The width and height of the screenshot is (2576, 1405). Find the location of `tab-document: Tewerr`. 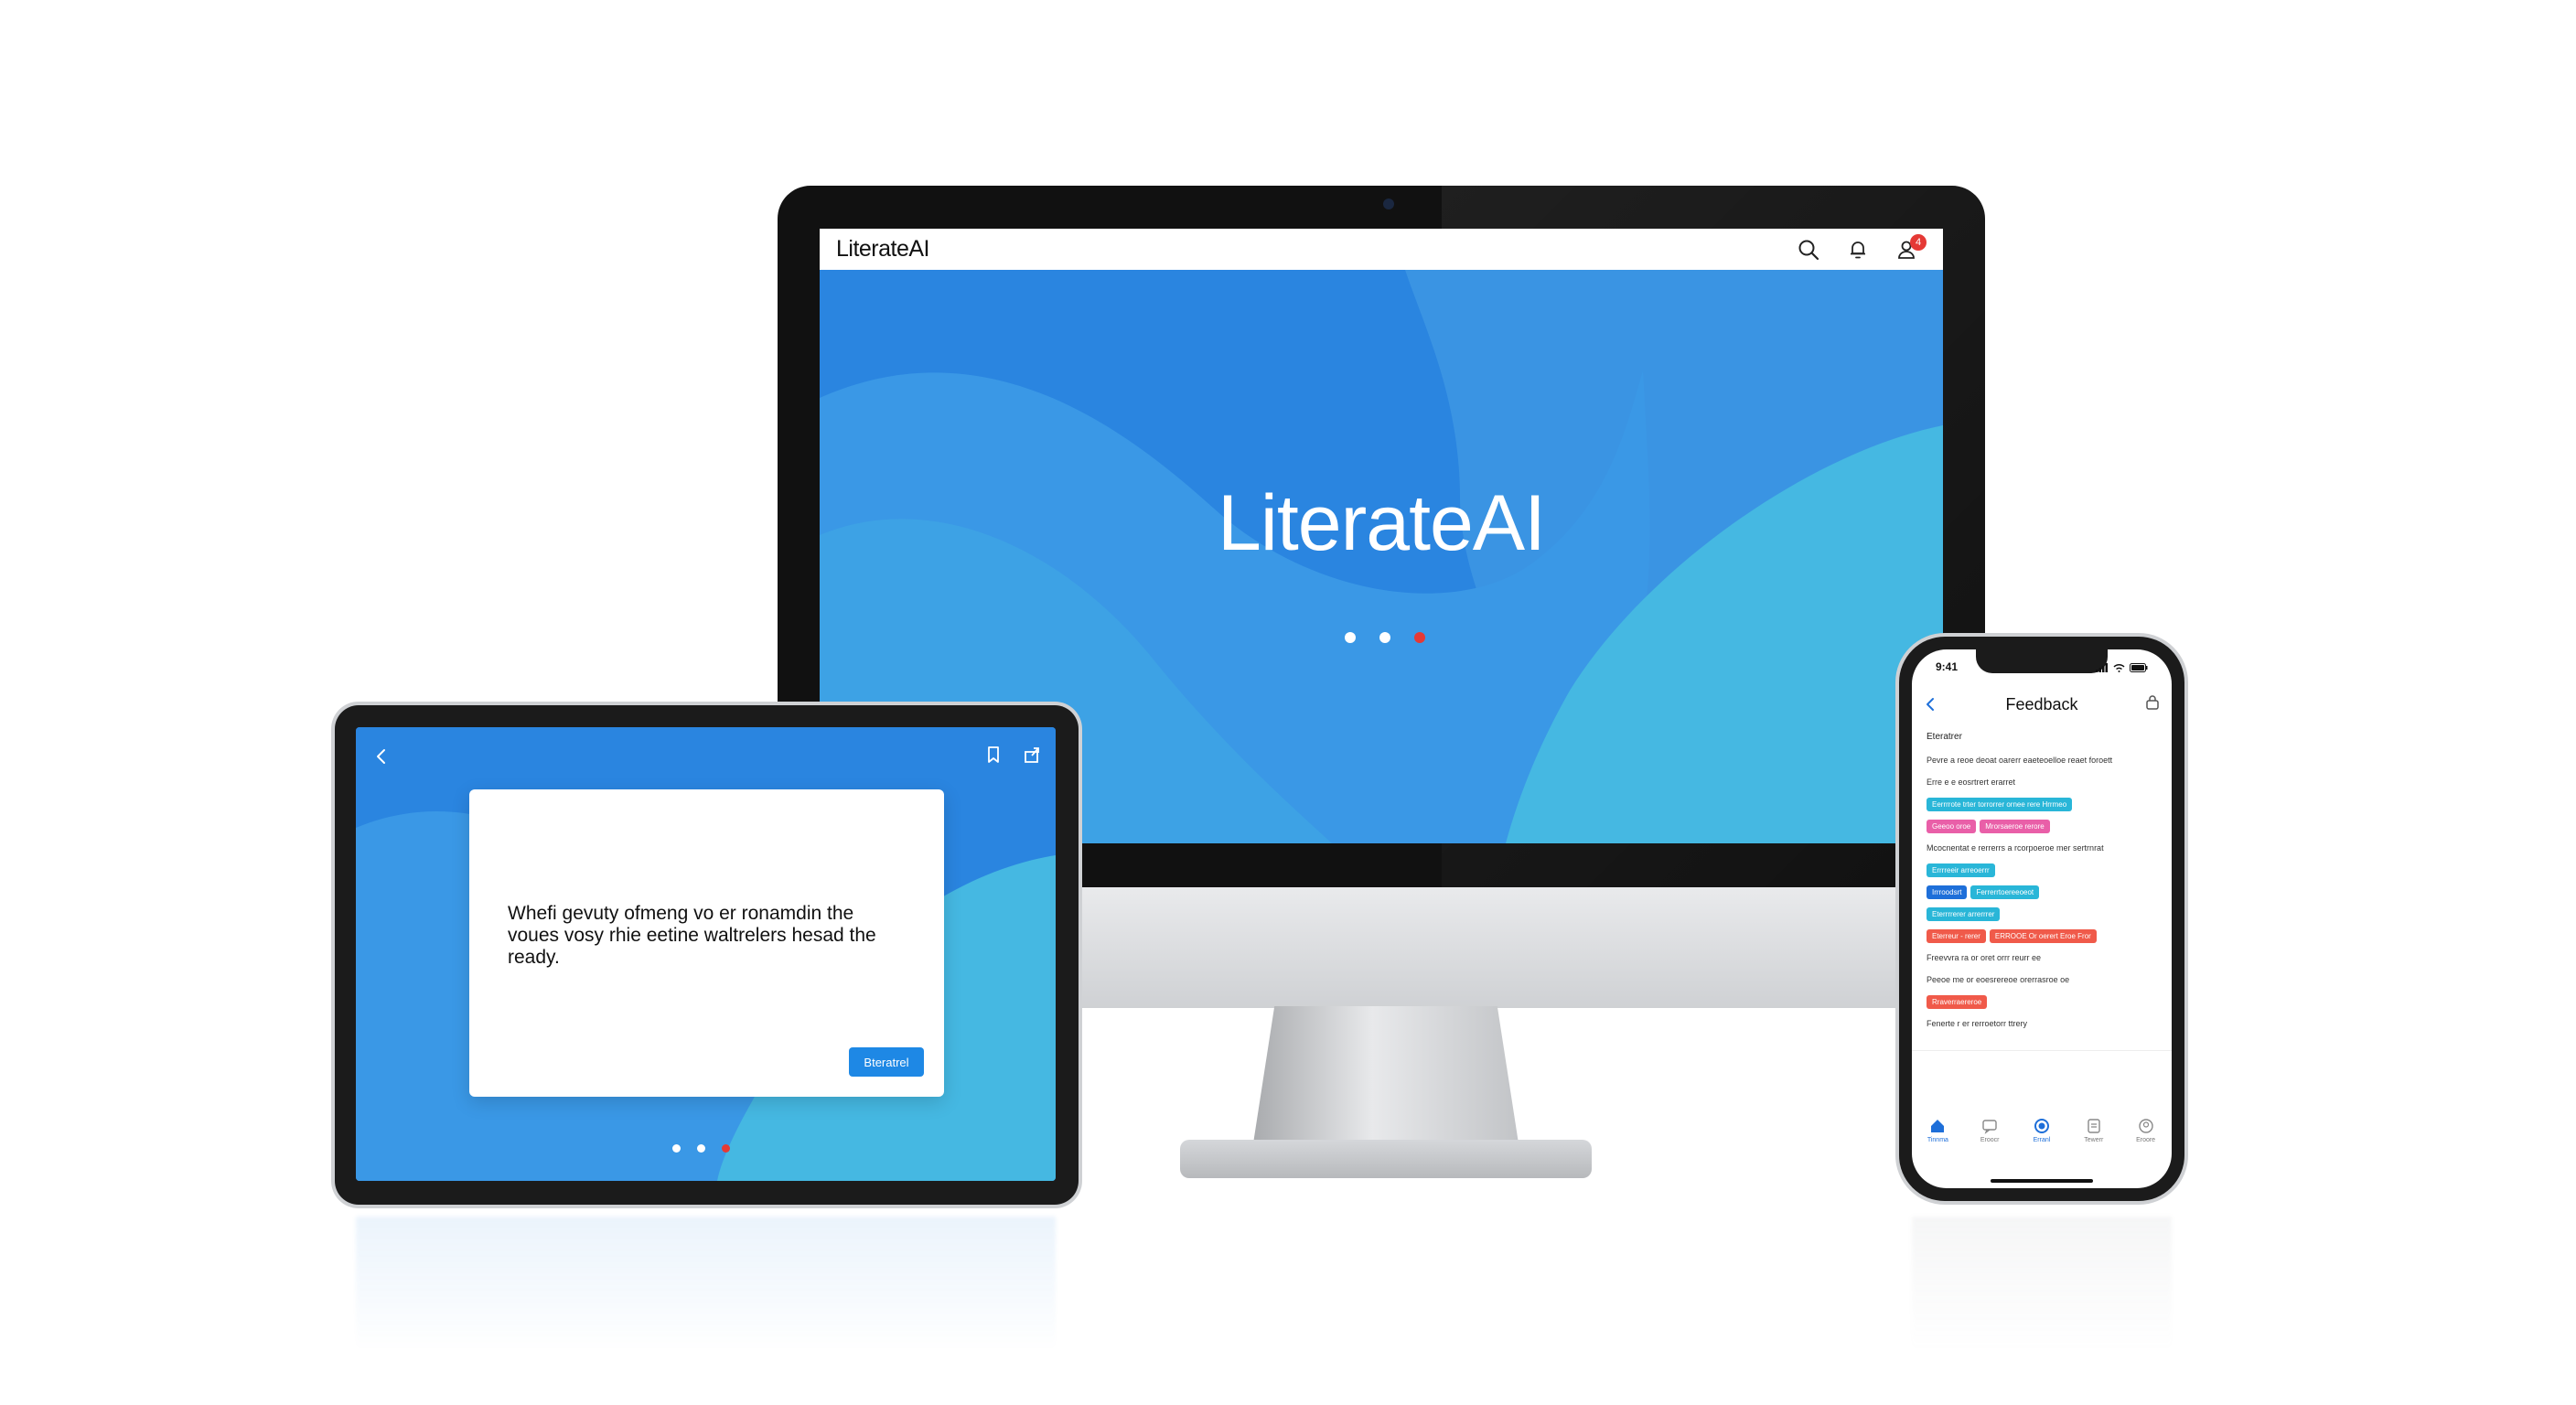

tab-document: Tewerr is located at coordinates (2094, 1141).